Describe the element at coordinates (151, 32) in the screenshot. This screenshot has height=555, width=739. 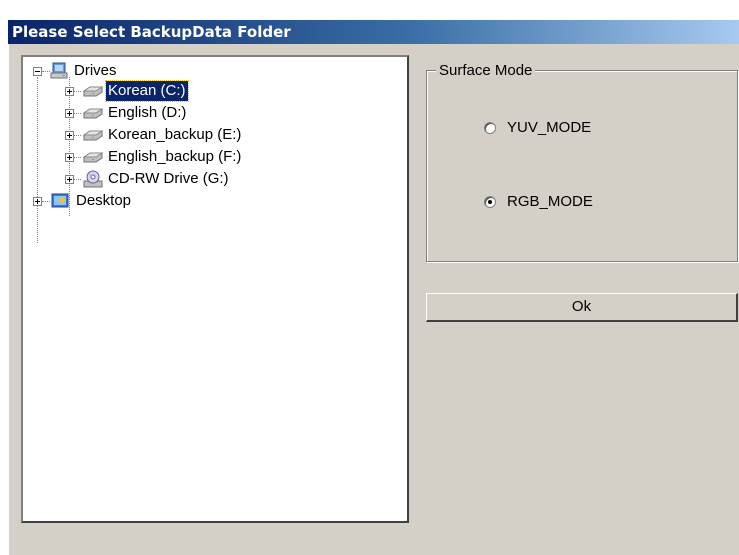
I see `window-title: Please Select BackupData Folder` at that location.